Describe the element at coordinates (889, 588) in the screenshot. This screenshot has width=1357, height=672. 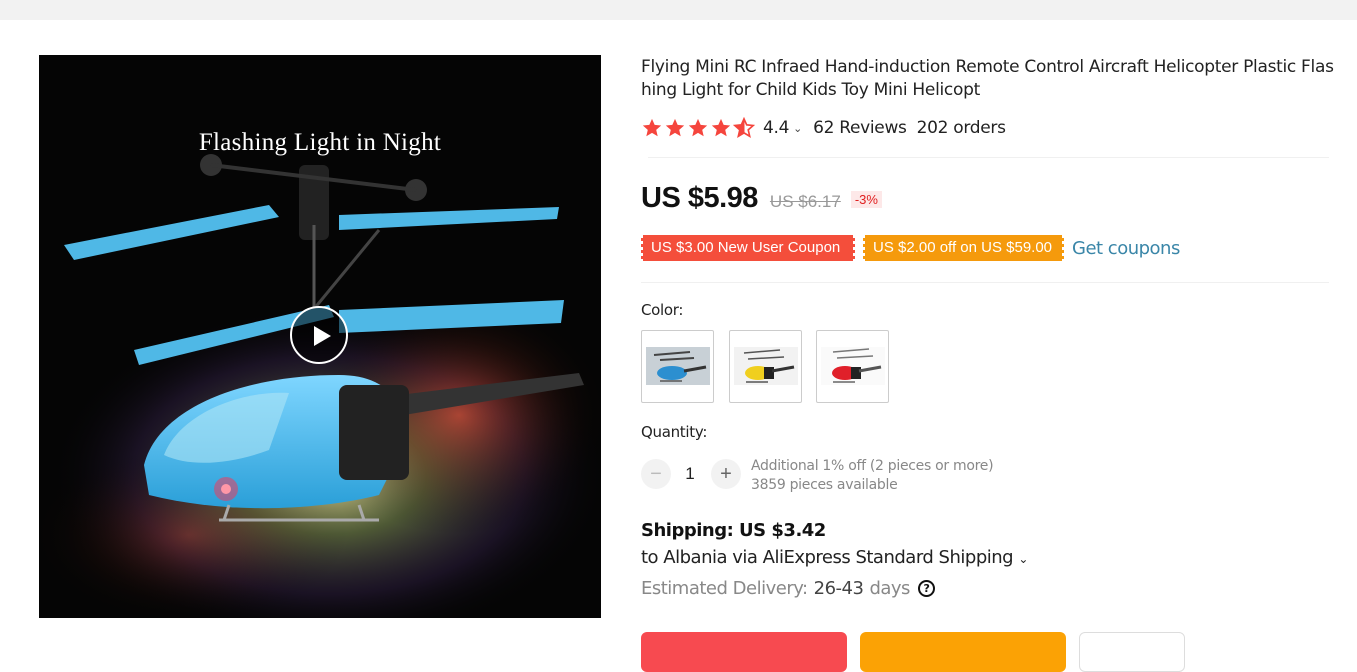
I see `delivery-unit: days` at that location.